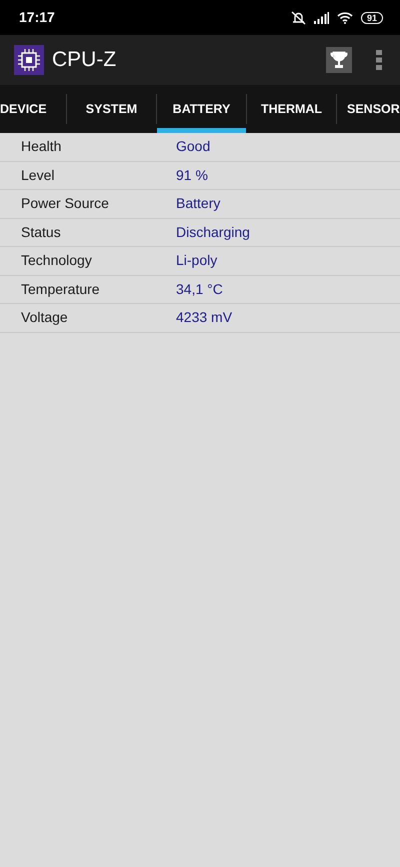 The width and height of the screenshot is (400, 867). I want to click on row-label: Status, so click(41, 232).